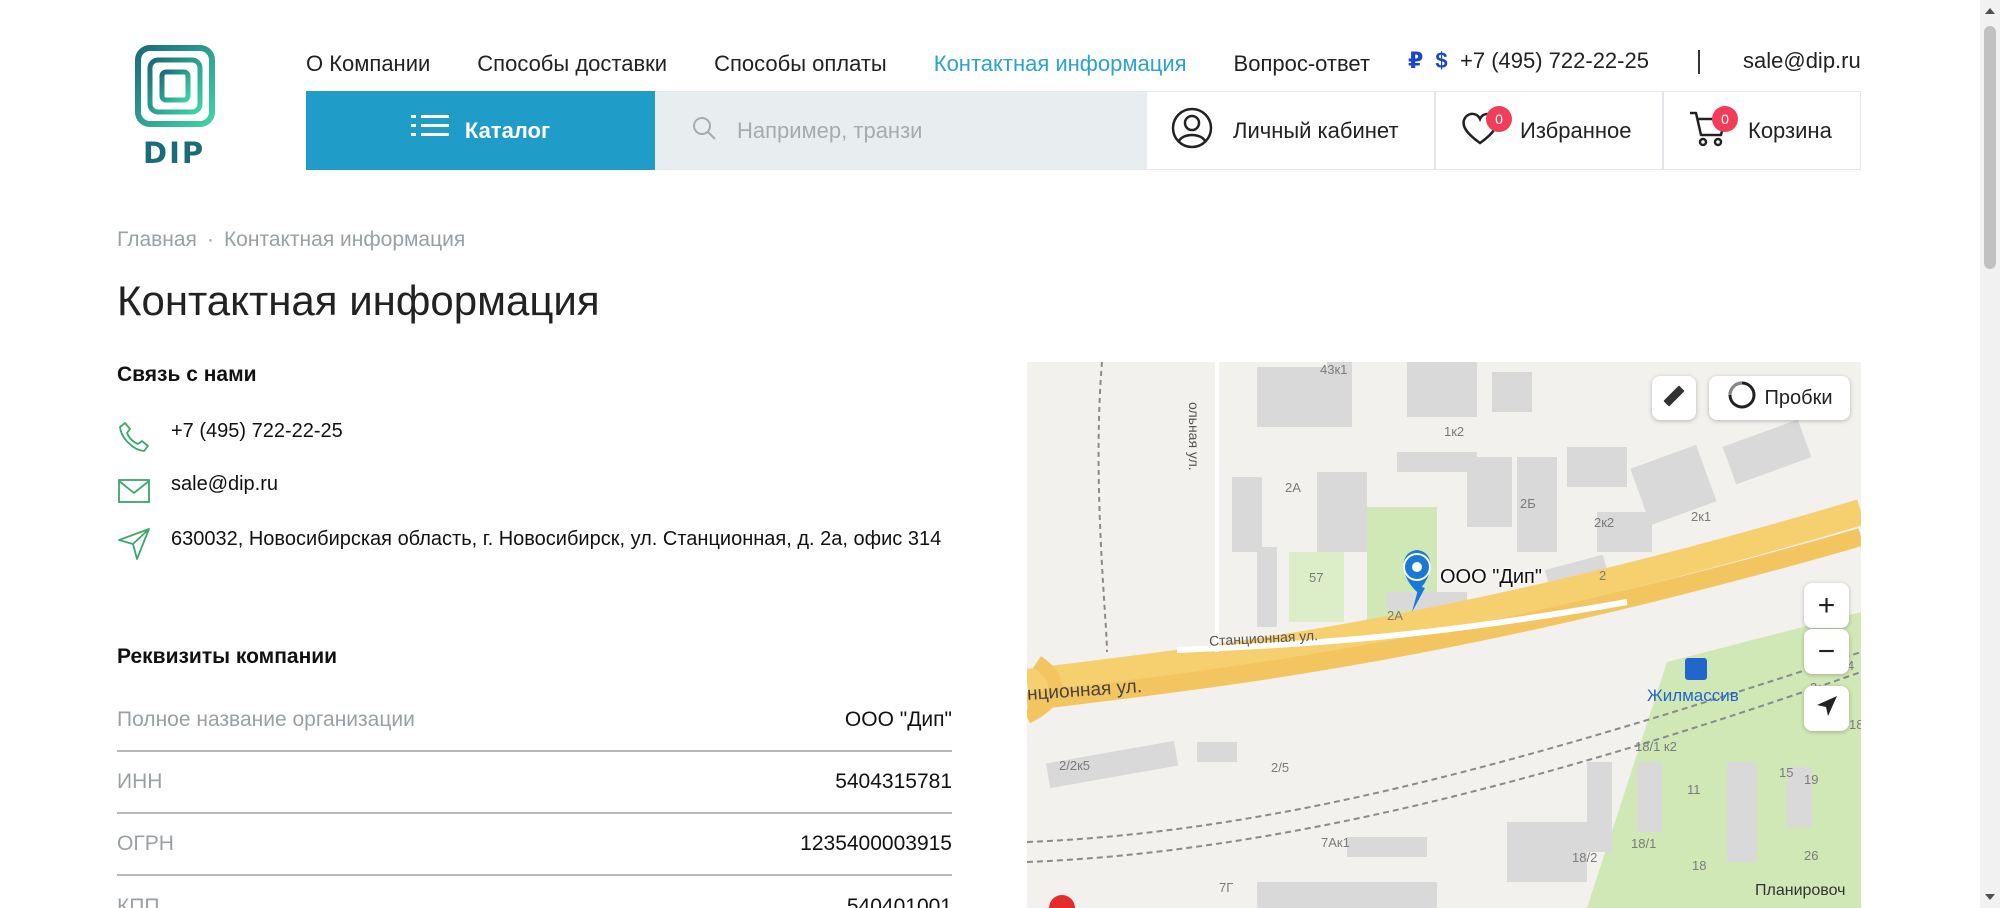  Describe the element at coordinates (368, 64) in the screenshot. I see `nav-about: О Компании` at that location.